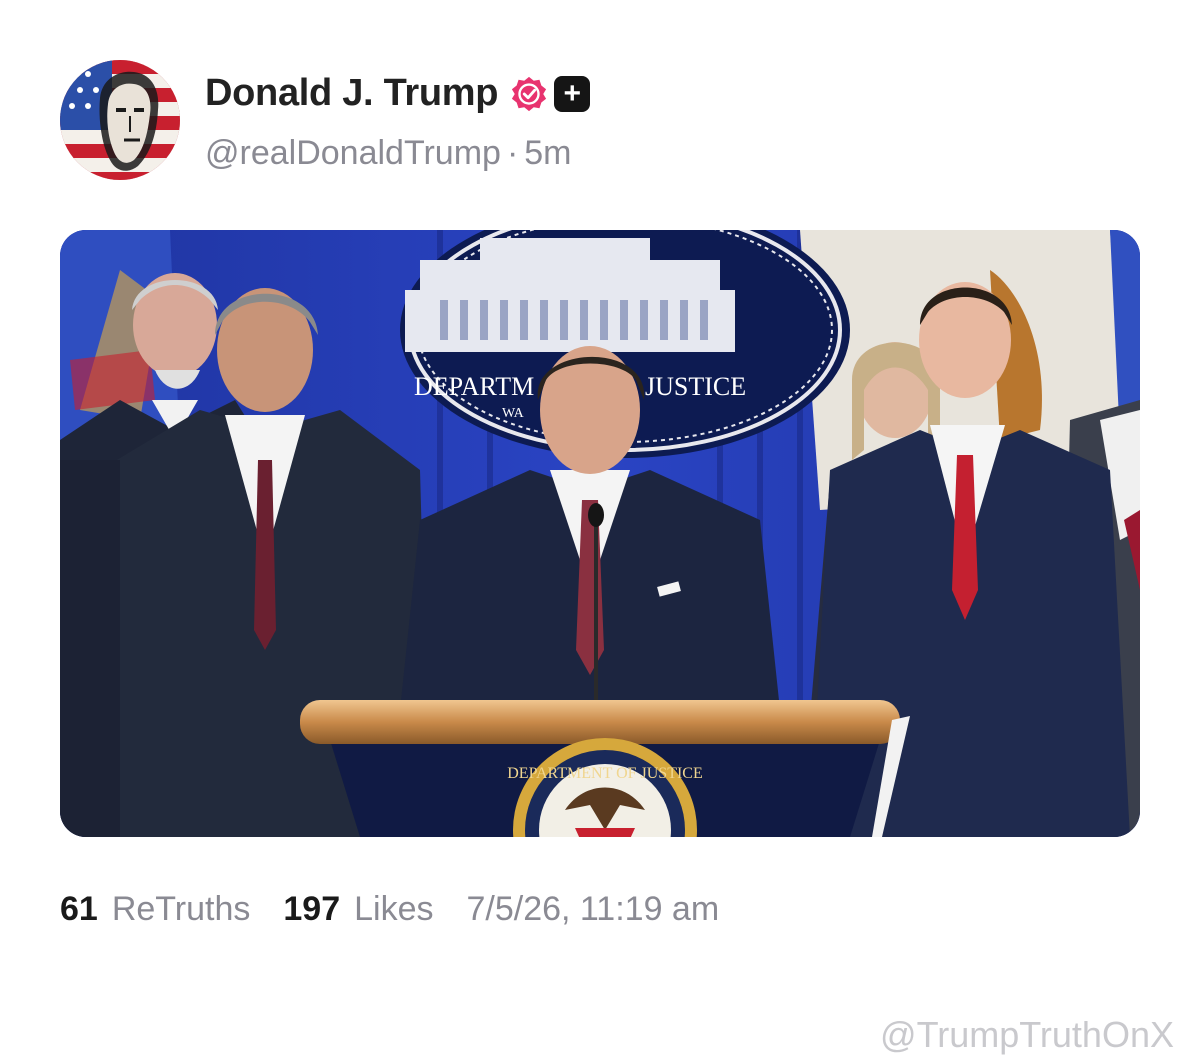 This screenshot has width=1200, height=1057. What do you see at coordinates (513, 413) in the screenshot?
I see `backdrop-sign-small: WA` at bounding box center [513, 413].